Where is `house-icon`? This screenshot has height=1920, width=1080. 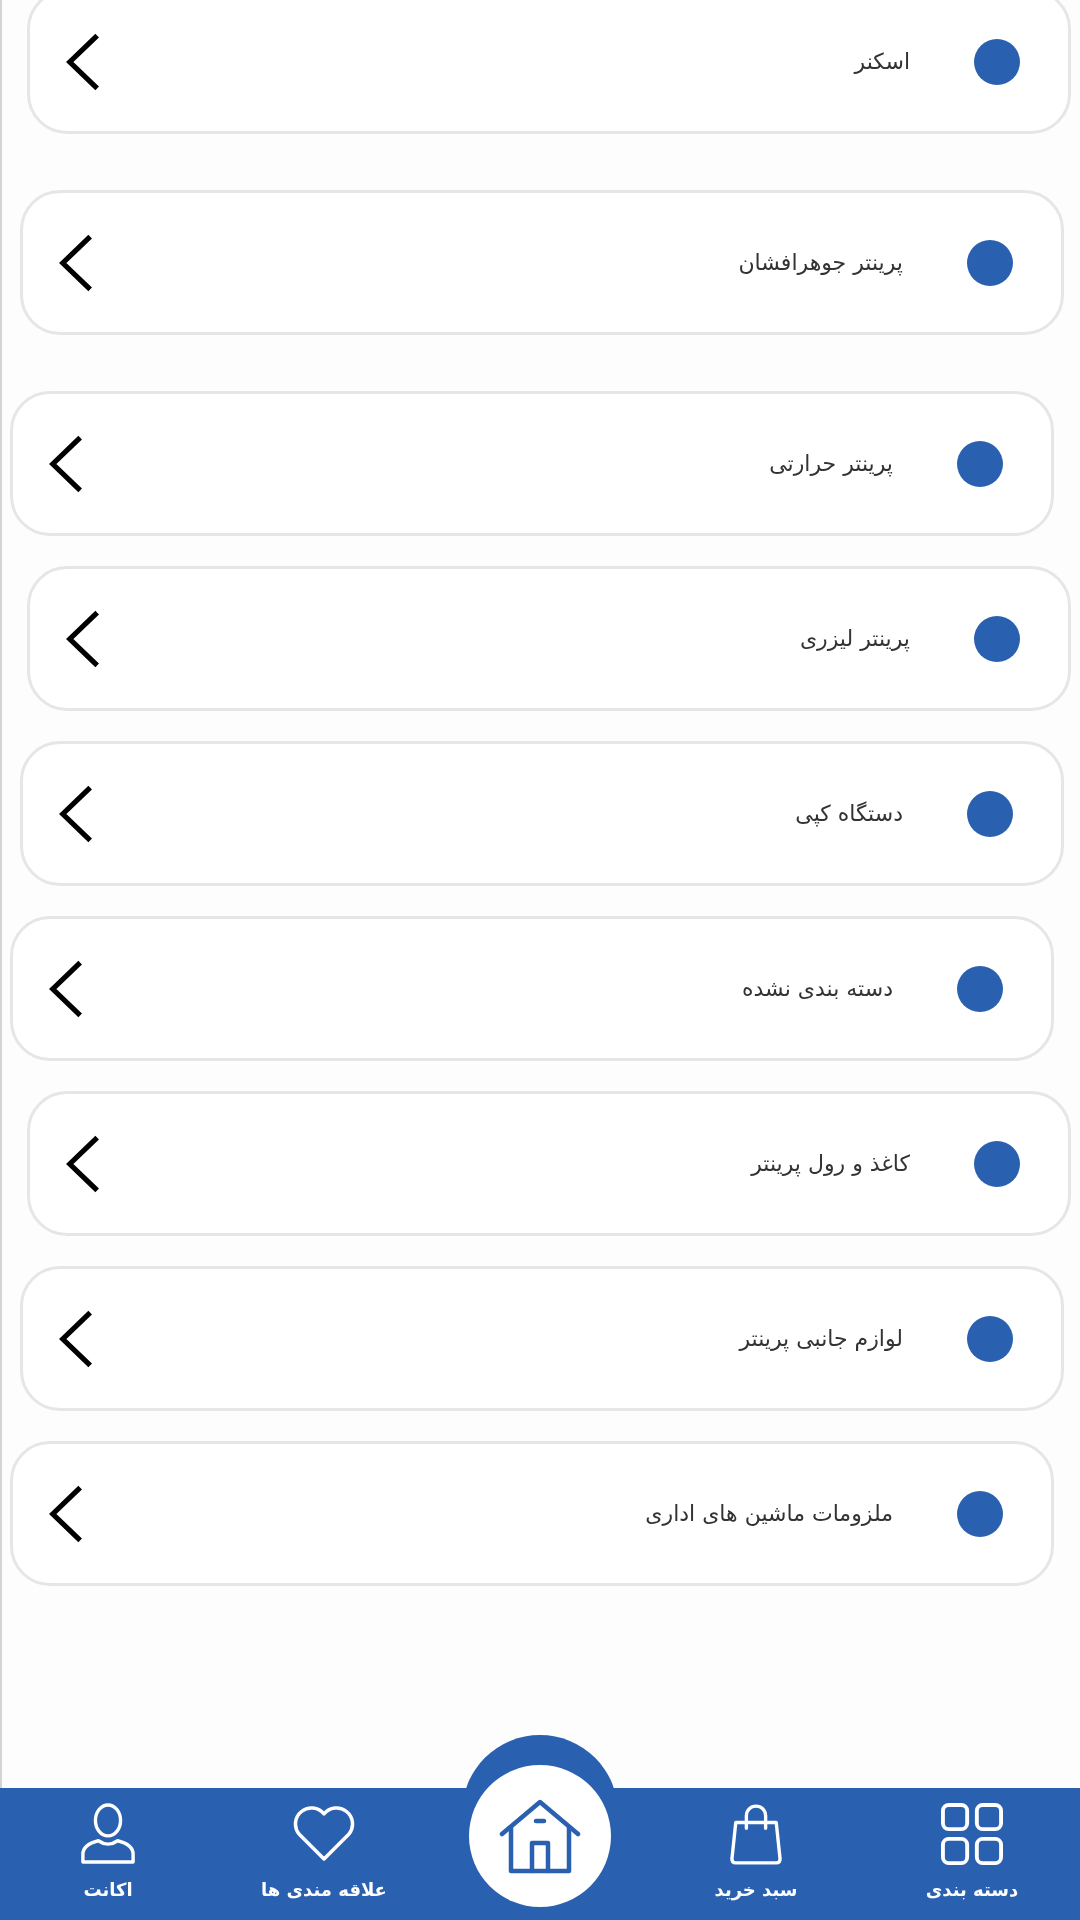 house-icon is located at coordinates (540, 1836).